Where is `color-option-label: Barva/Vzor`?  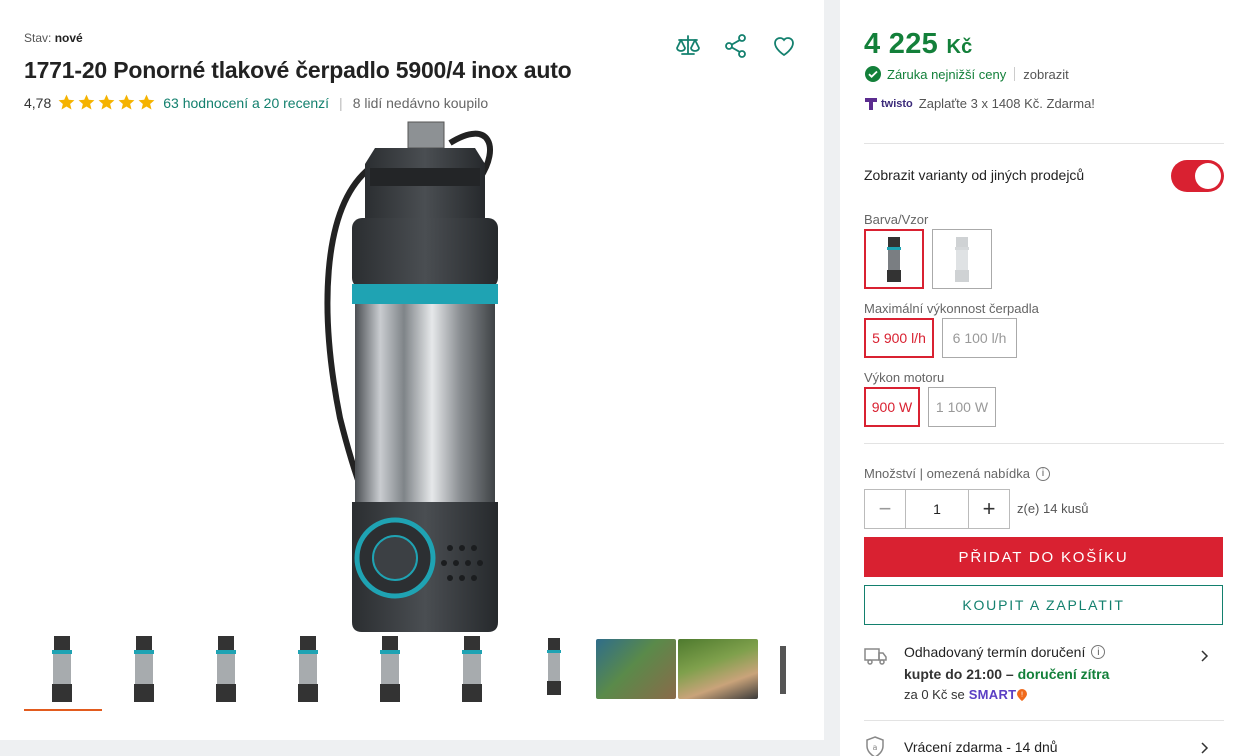 color-option-label: Barva/Vzor is located at coordinates (896, 219).